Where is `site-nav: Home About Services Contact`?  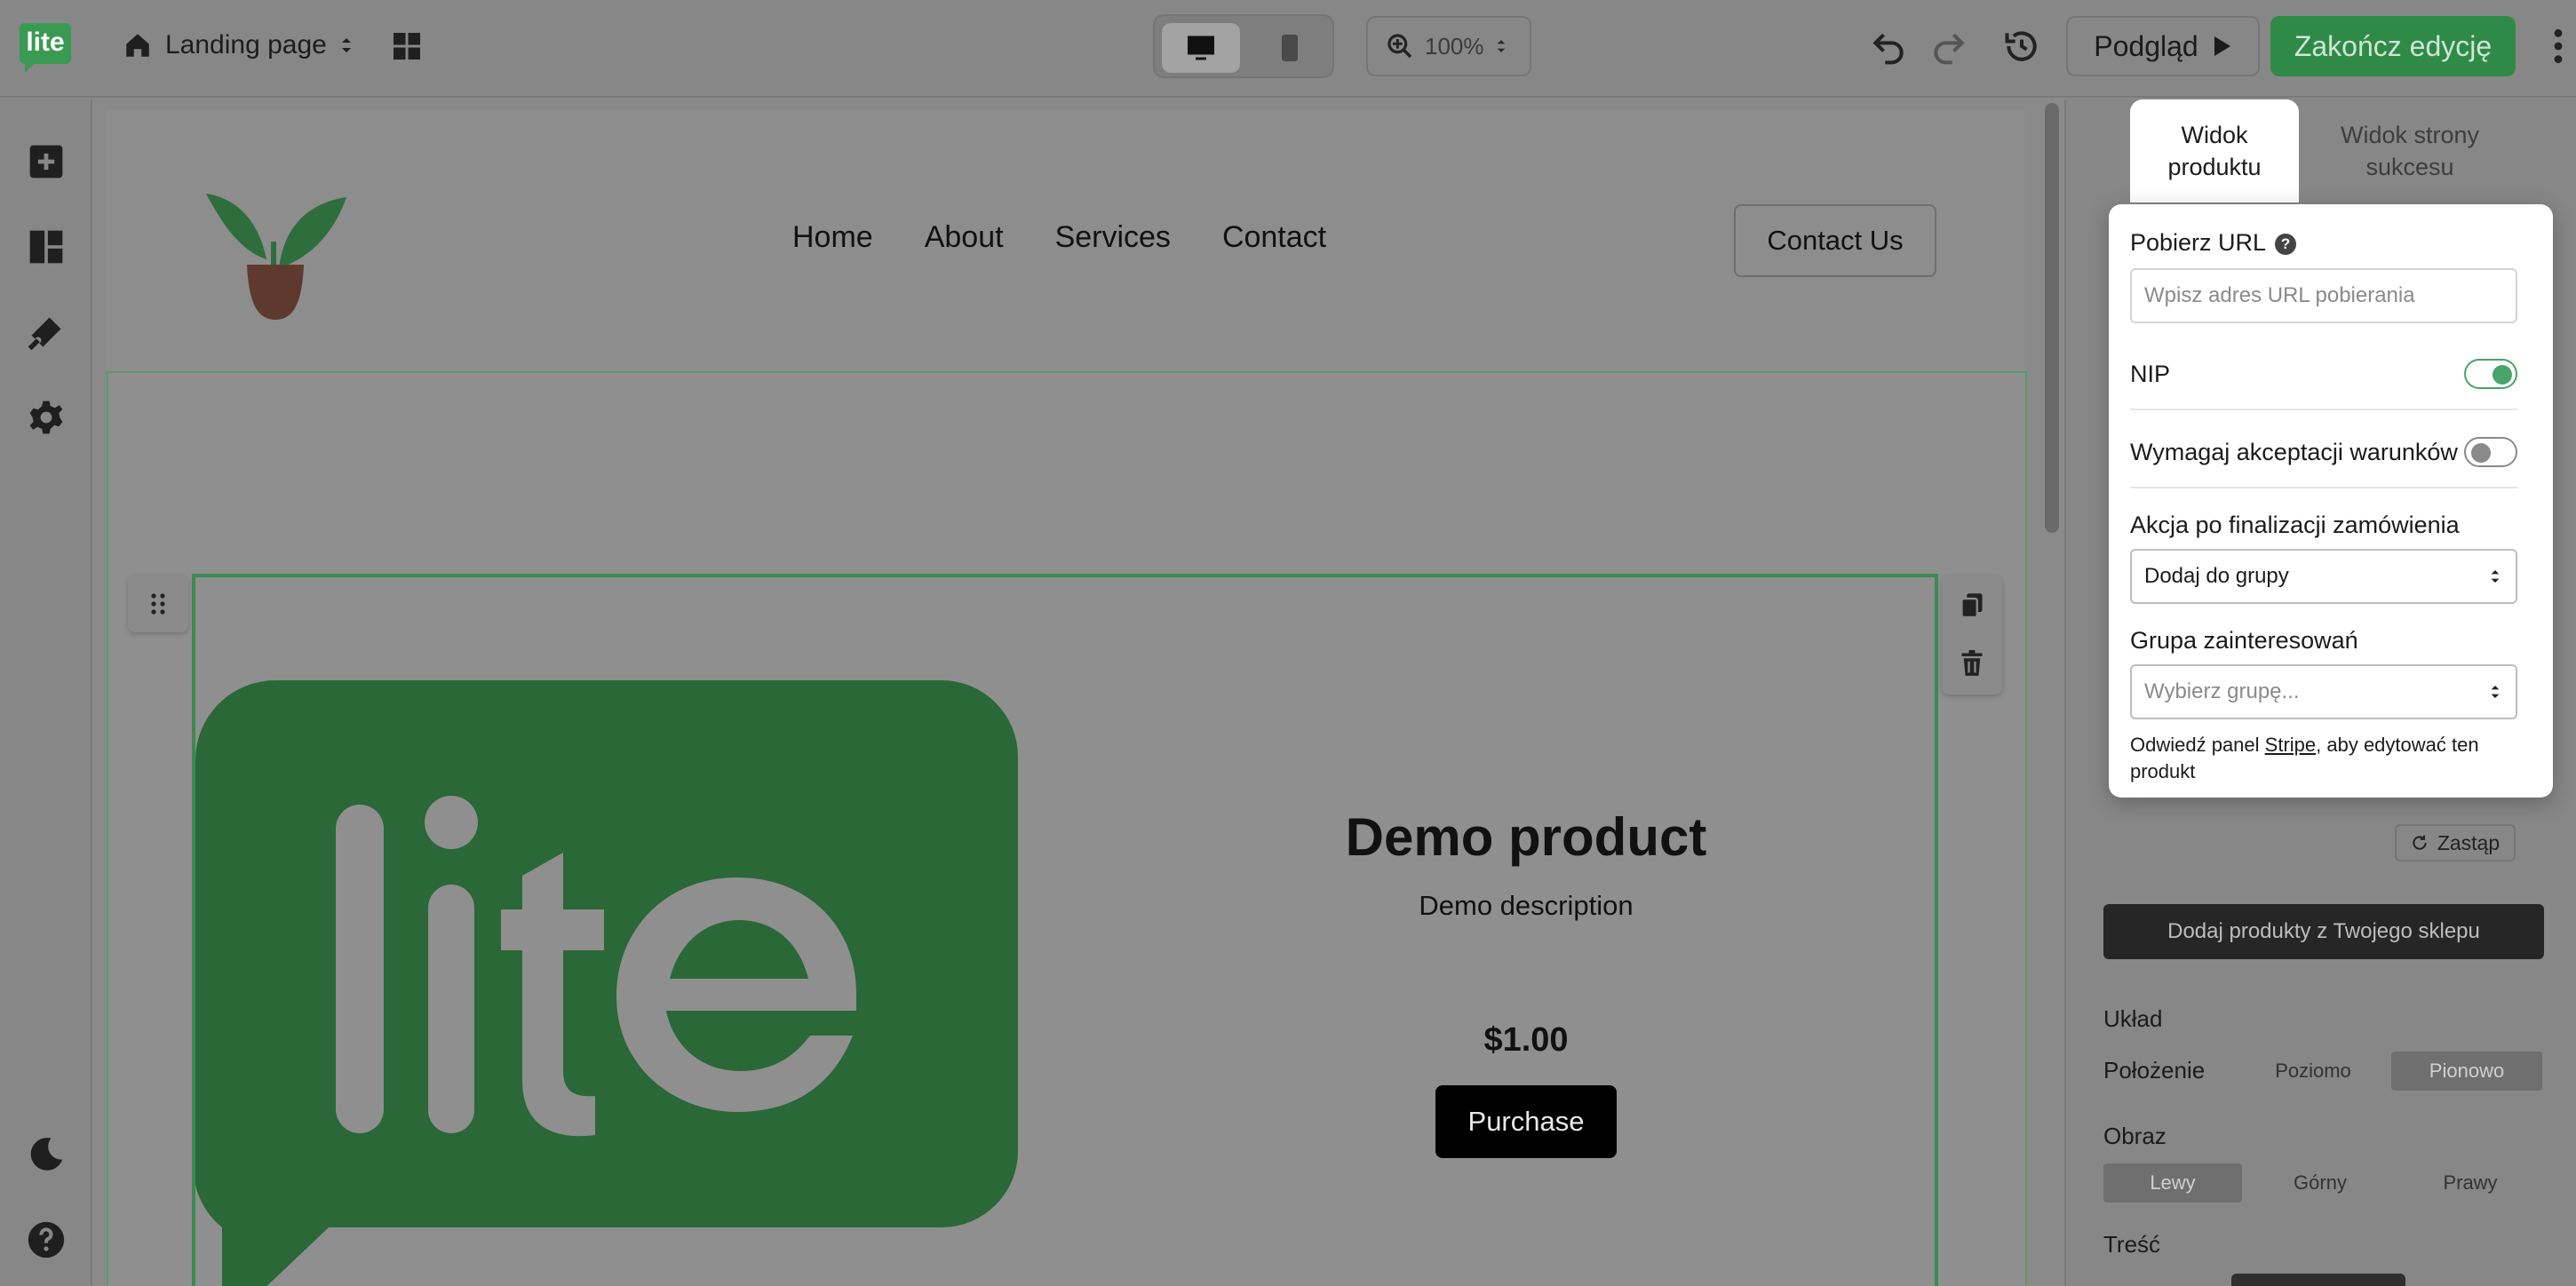 site-nav: Home About Services Contact is located at coordinates (1059, 237).